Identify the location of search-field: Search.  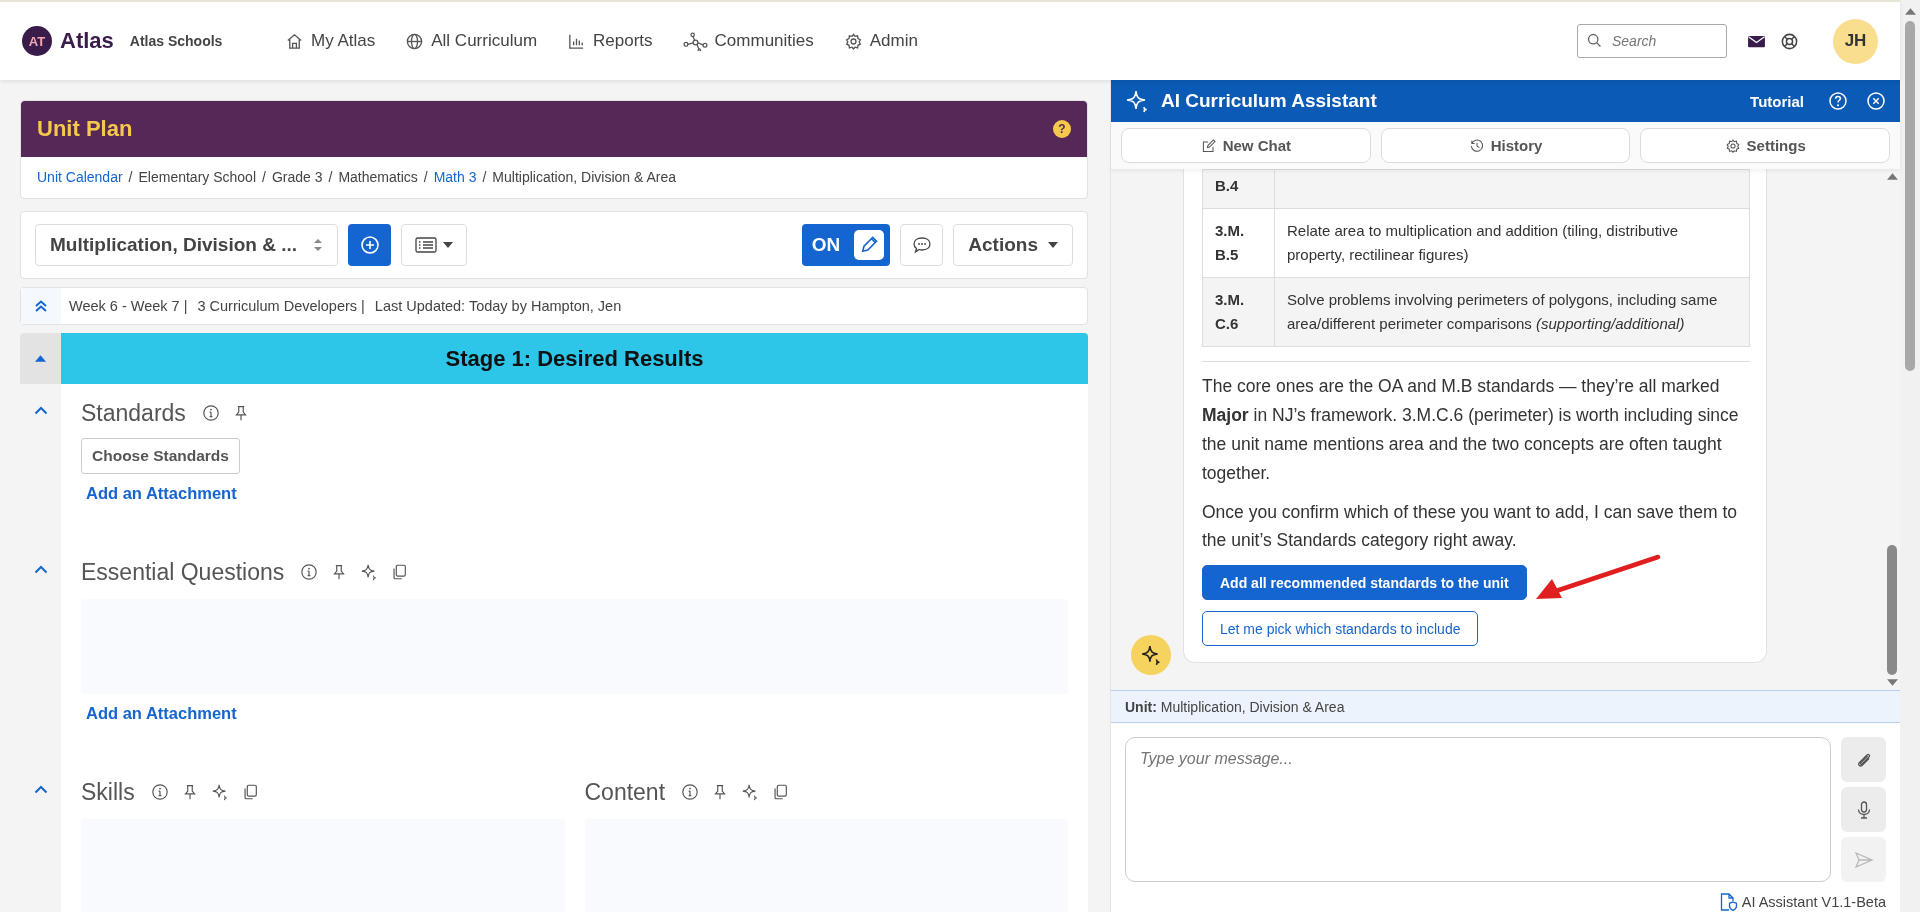
(1652, 41).